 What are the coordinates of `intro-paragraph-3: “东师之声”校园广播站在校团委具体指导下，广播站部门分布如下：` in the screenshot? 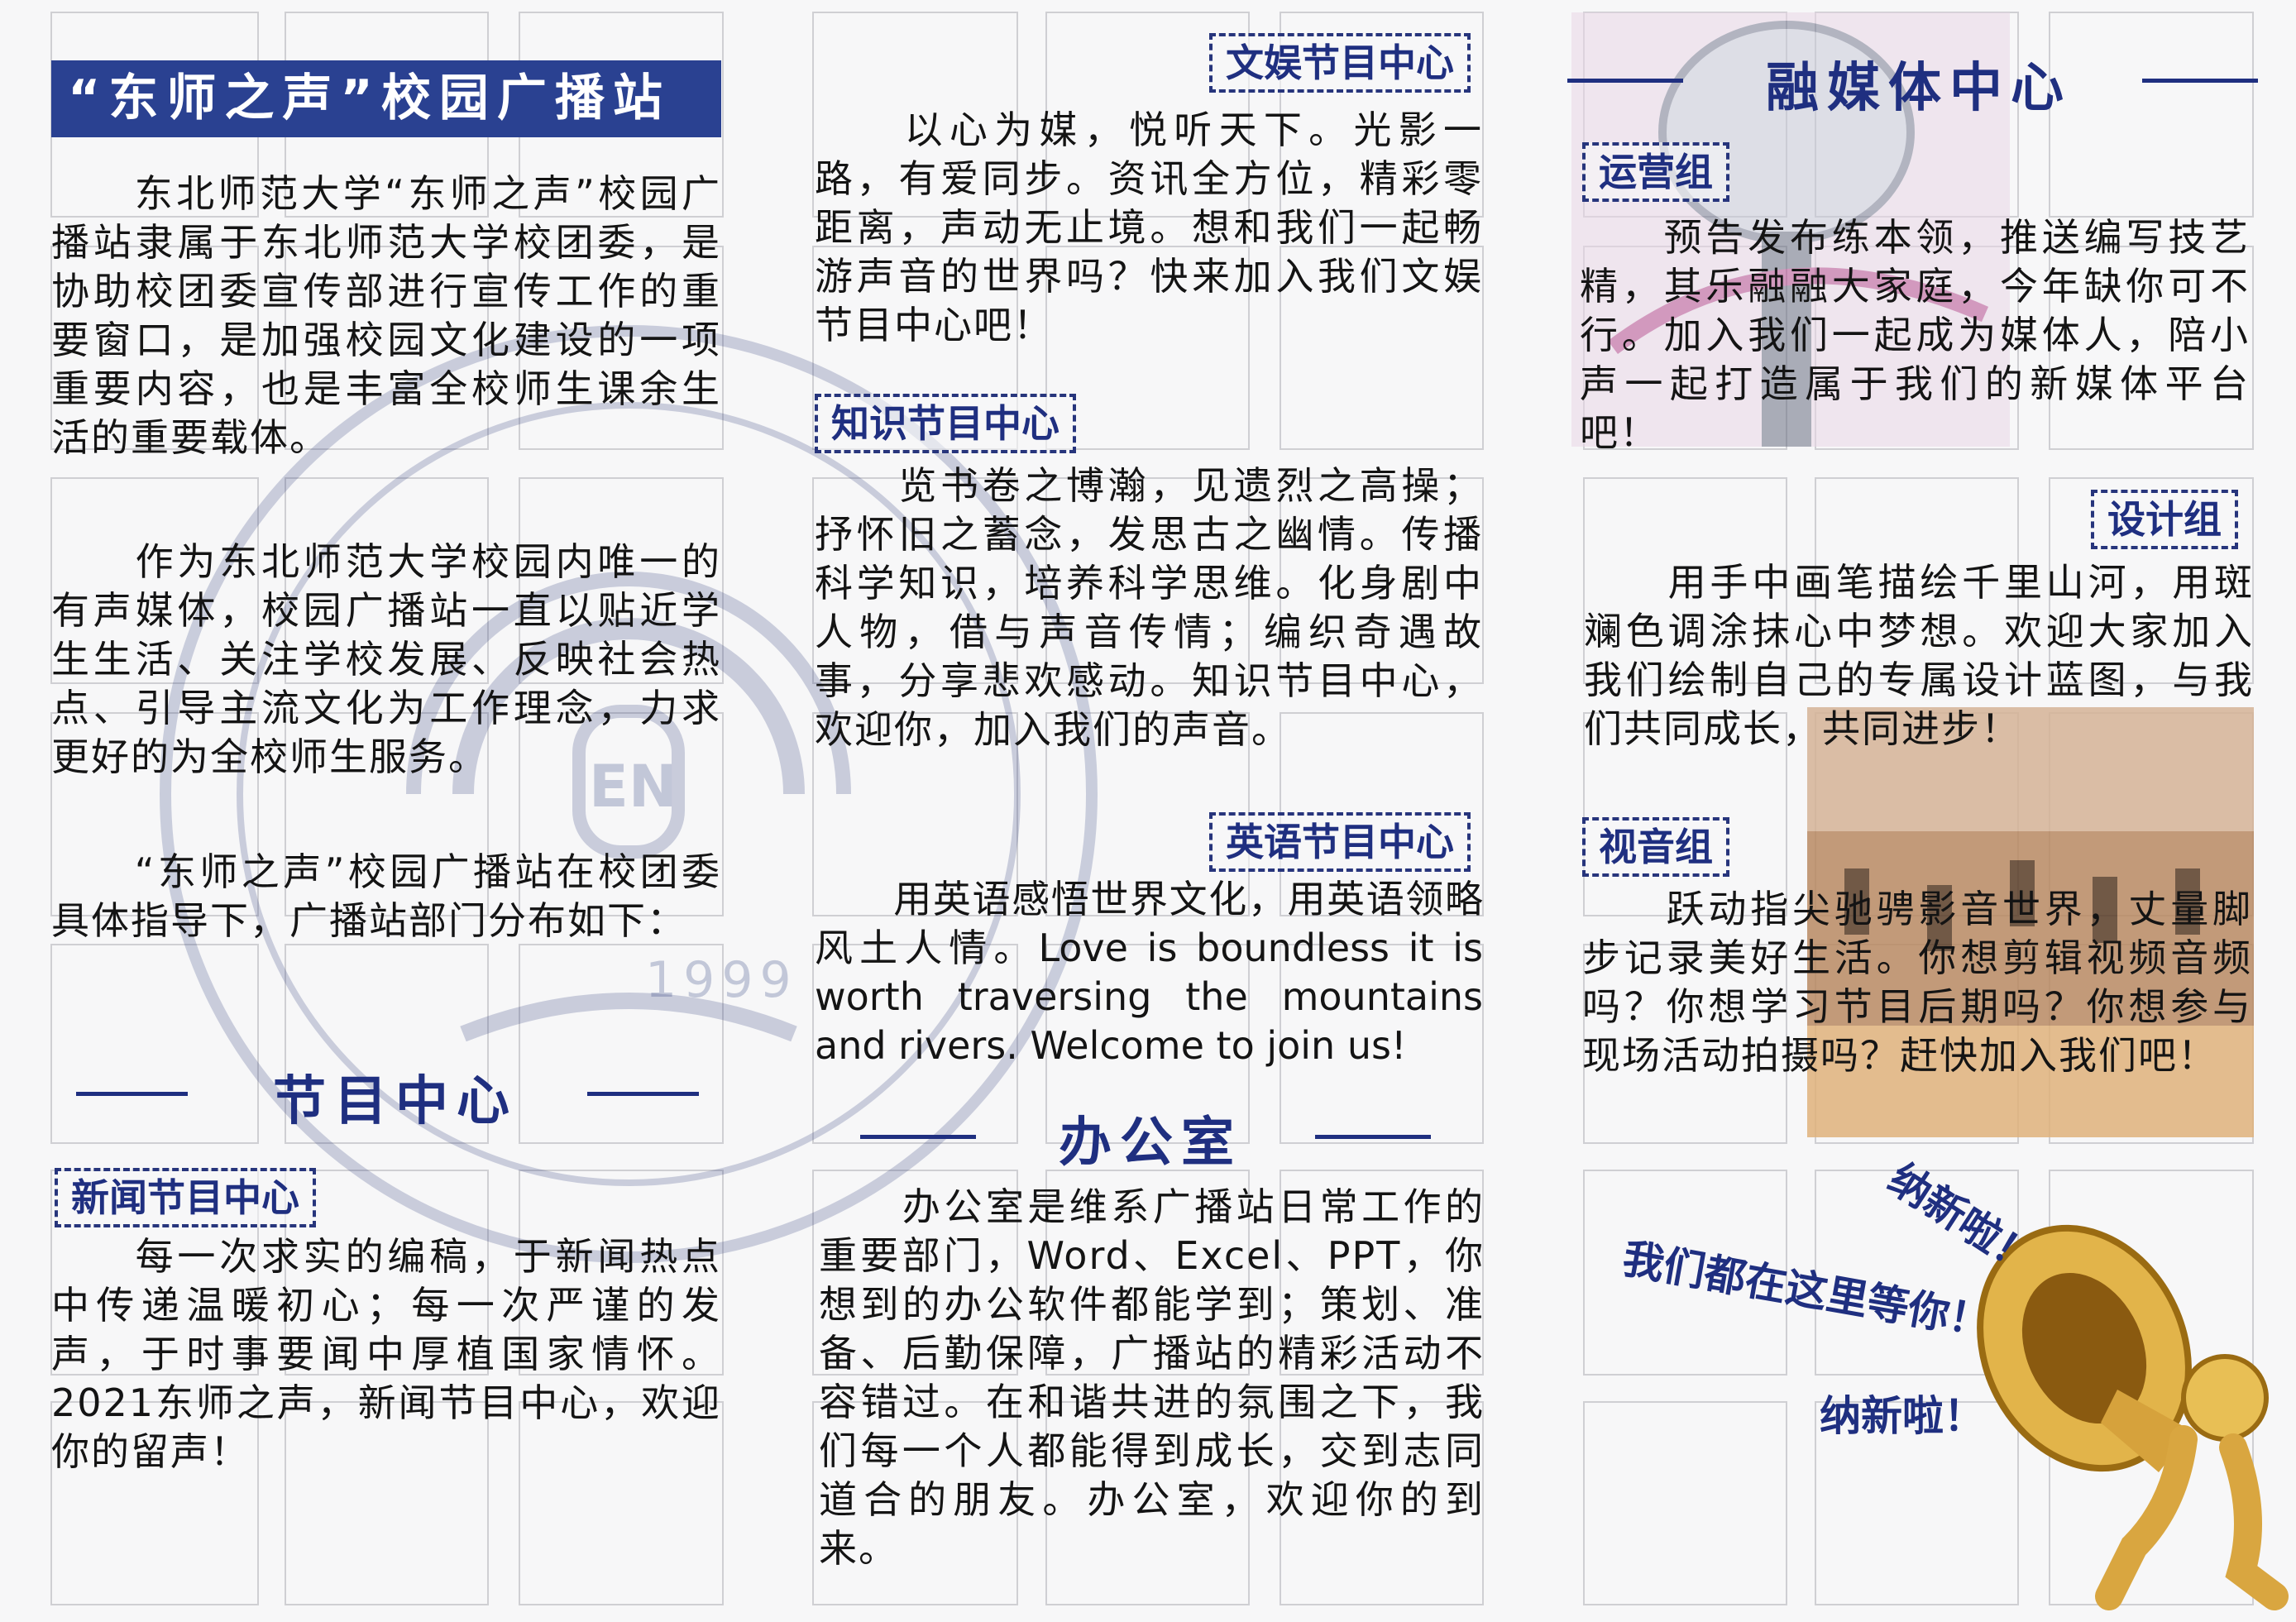 It's located at (386, 896).